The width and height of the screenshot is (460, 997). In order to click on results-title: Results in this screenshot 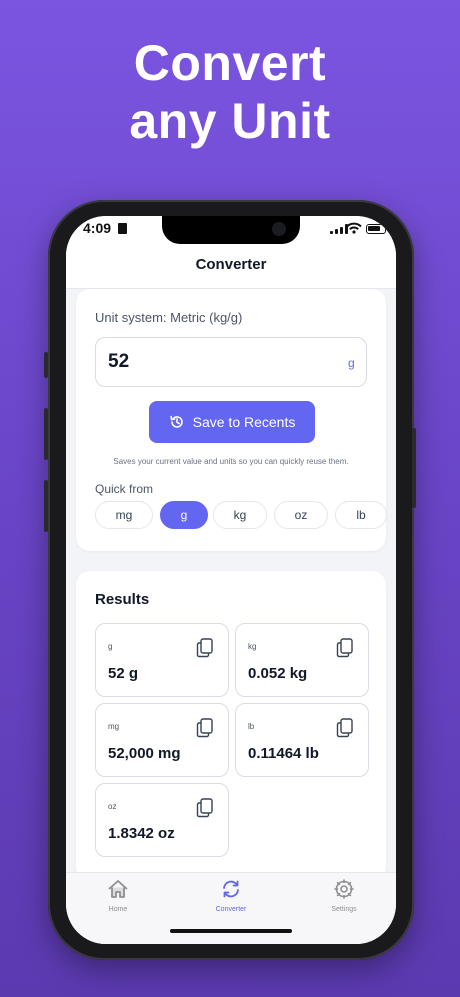, I will do `click(122, 599)`.